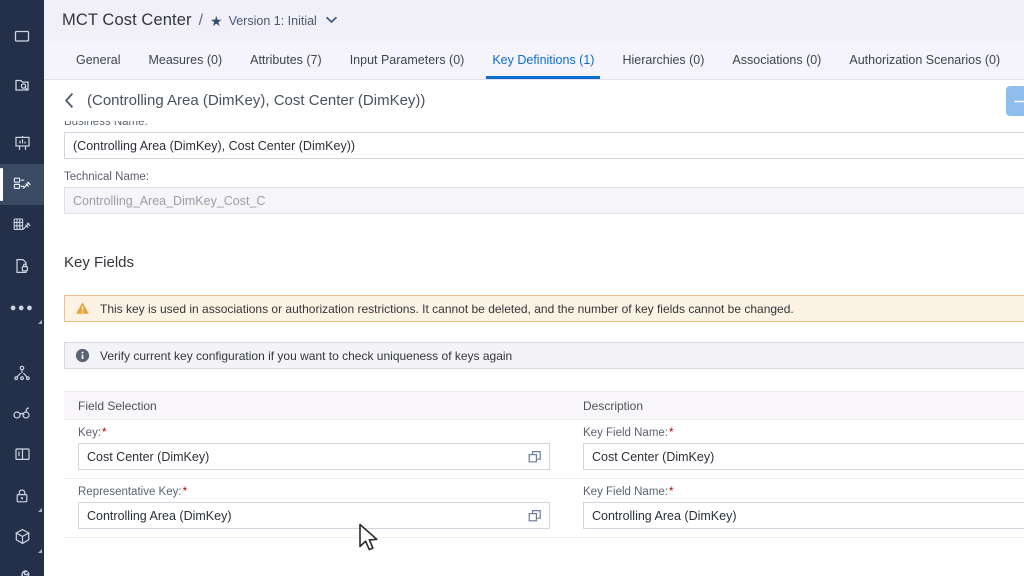 This screenshot has height=576, width=1024. Describe the element at coordinates (82, 355) in the screenshot. I see `info-icon` at that location.